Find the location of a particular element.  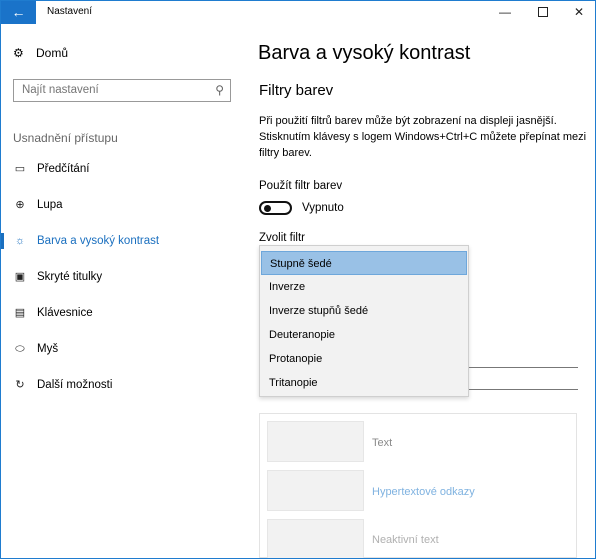

window-title: Nastavení is located at coordinates (70, 11).